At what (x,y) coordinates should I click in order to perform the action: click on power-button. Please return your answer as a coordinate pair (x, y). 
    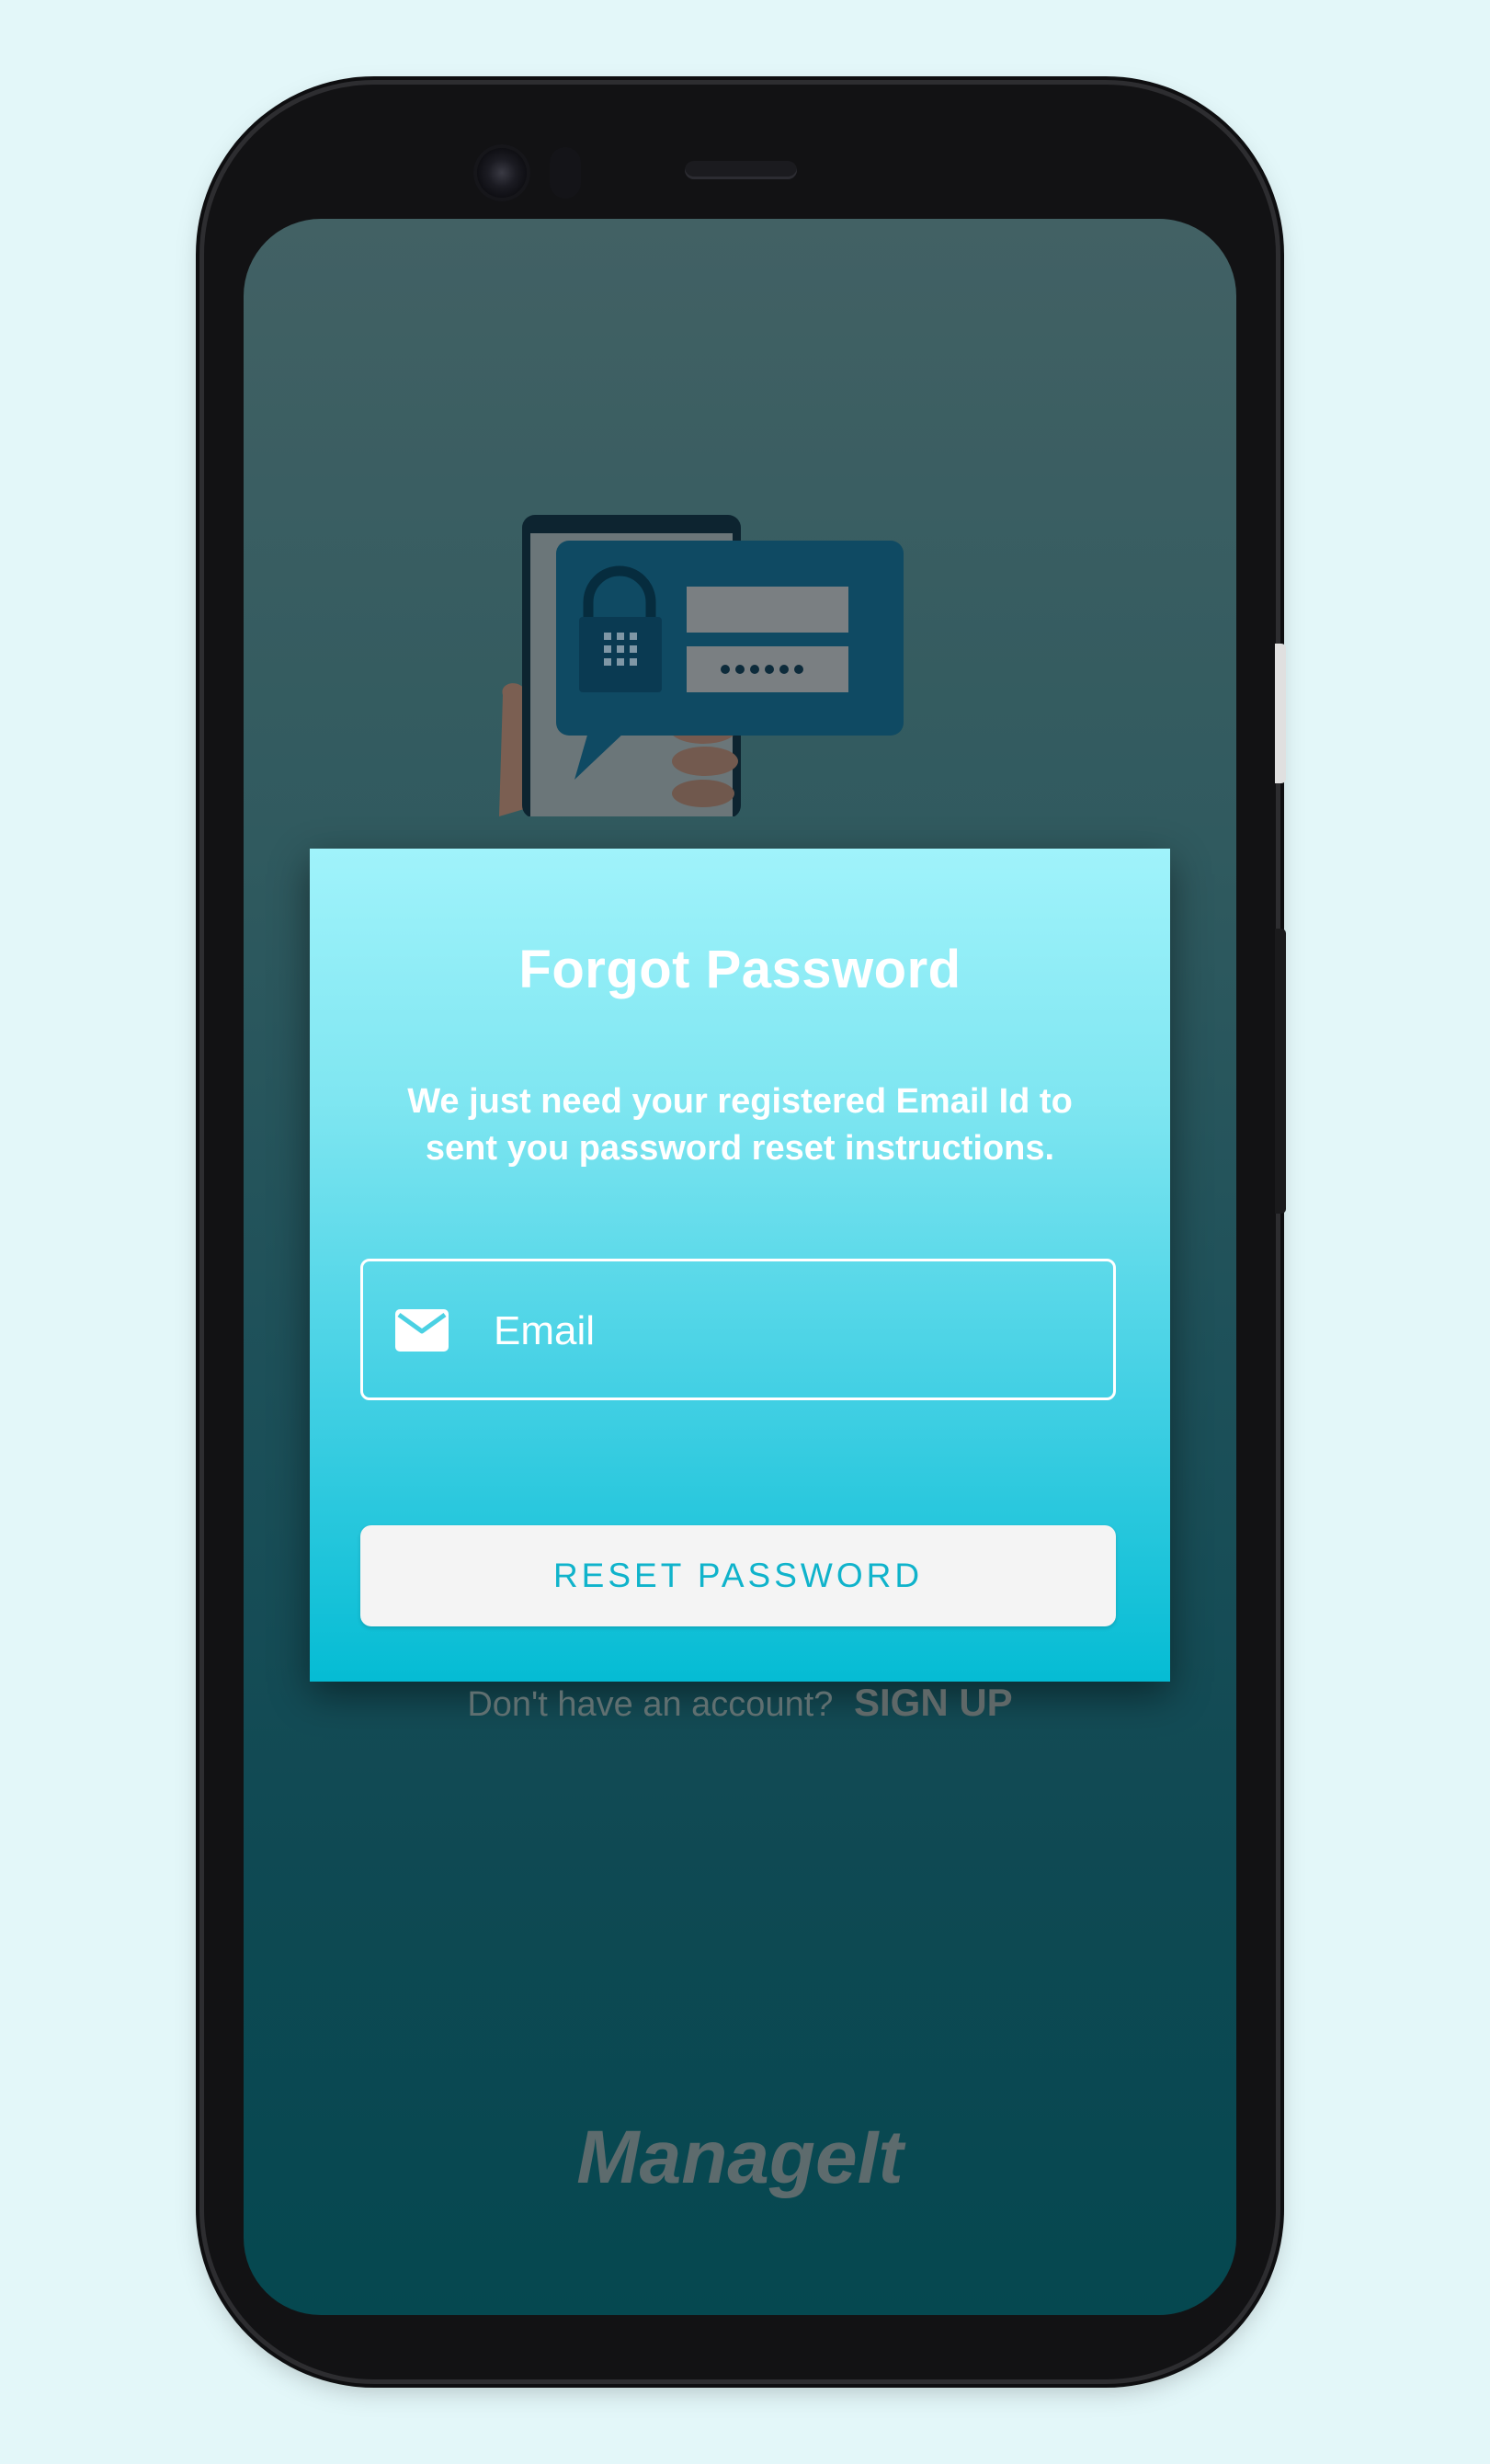
    Looking at the image, I should click on (1281, 713).